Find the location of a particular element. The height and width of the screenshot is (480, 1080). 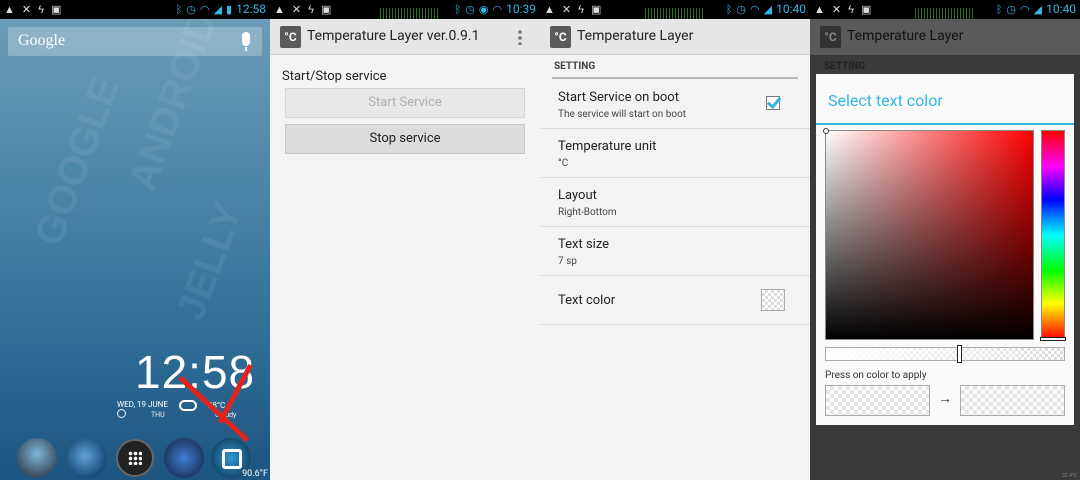

old-color-preview is located at coordinates (877, 400).